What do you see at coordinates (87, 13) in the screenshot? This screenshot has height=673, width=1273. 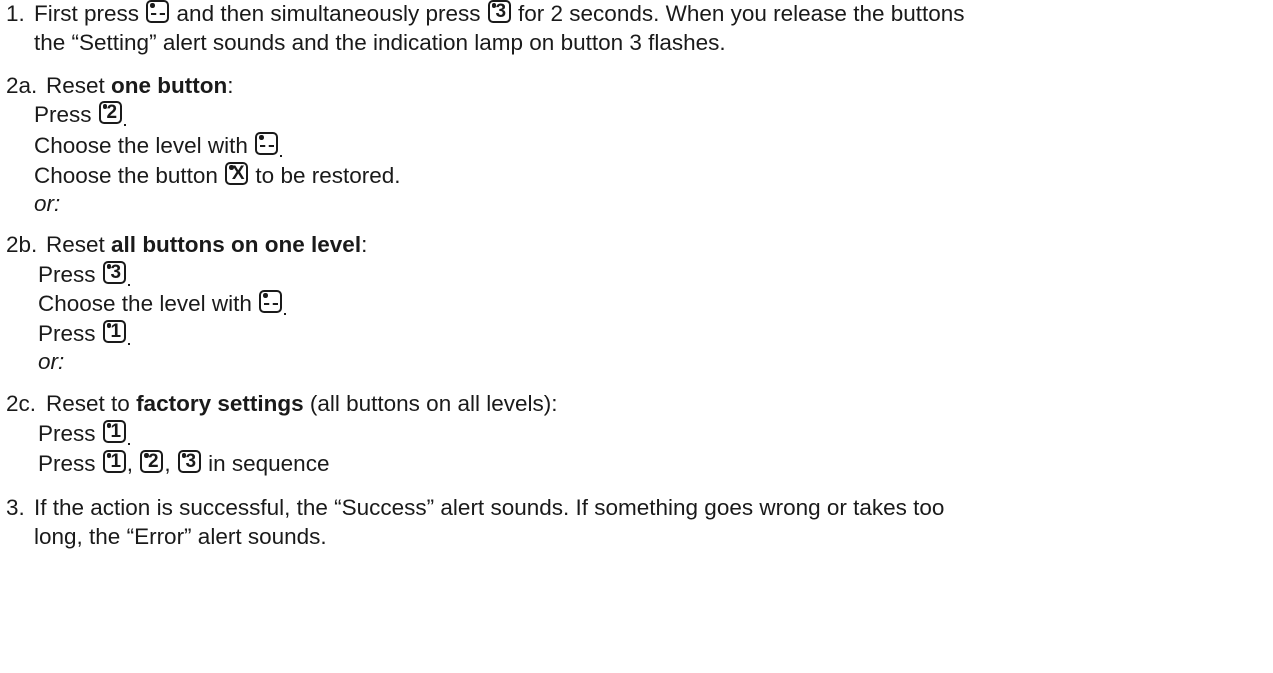 I see `step-text: First press` at bounding box center [87, 13].